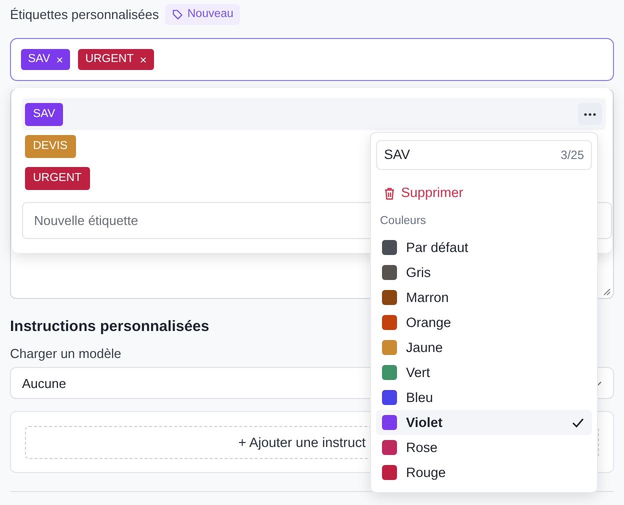 The image size is (624, 505). What do you see at coordinates (403, 222) in the screenshot?
I see `section-label: Couleurs` at bounding box center [403, 222].